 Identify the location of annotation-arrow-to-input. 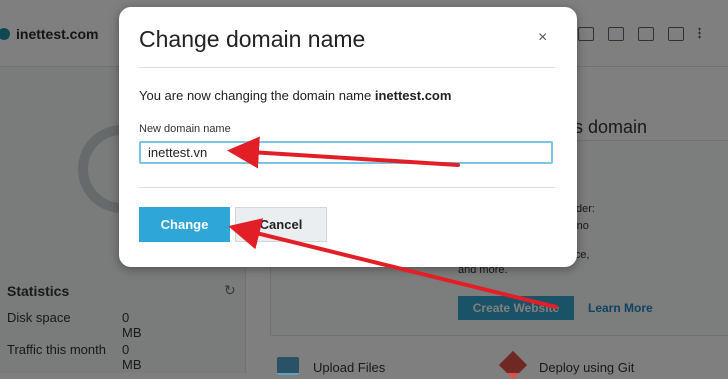
(343, 152).